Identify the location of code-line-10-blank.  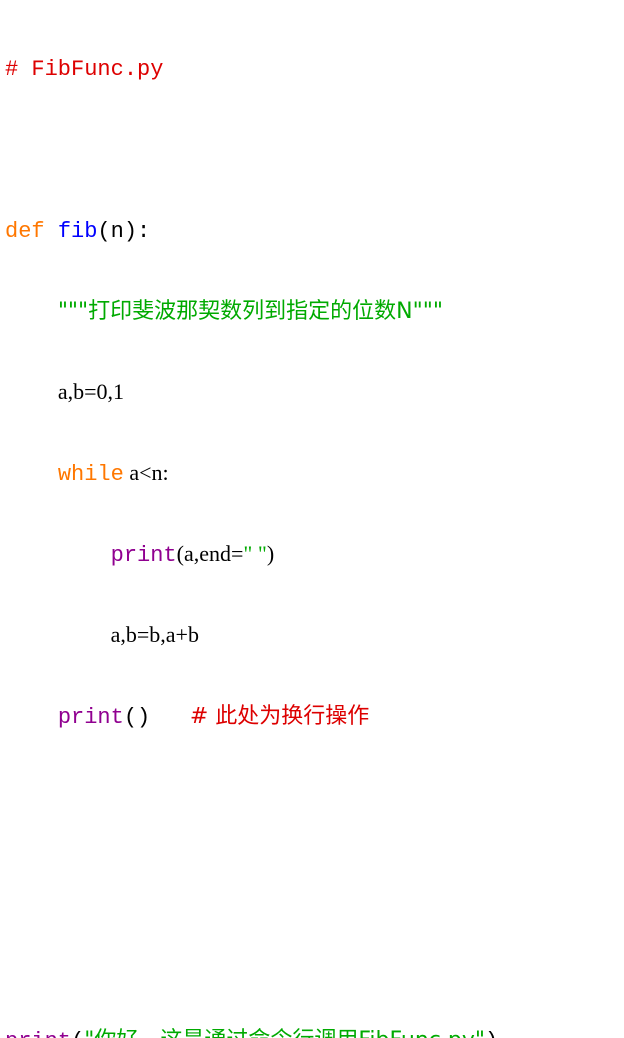
(251, 796).